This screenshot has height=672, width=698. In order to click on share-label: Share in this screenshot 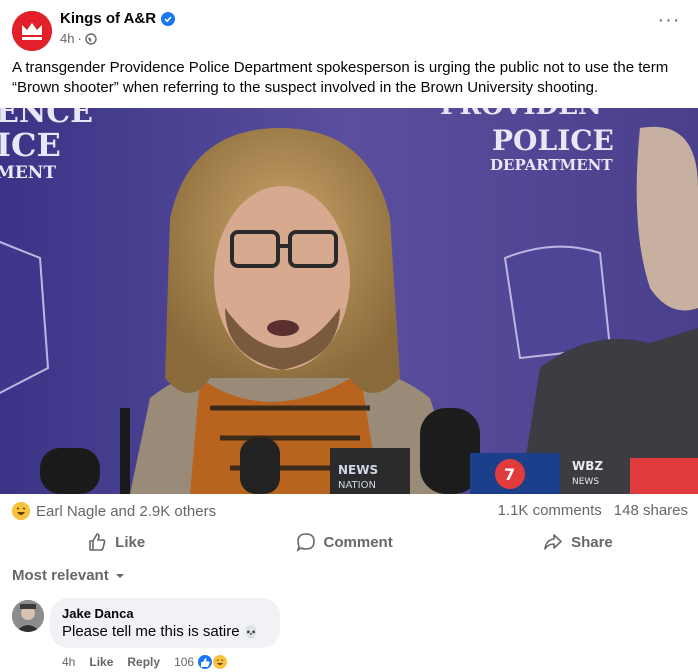, I will do `click(592, 542)`.